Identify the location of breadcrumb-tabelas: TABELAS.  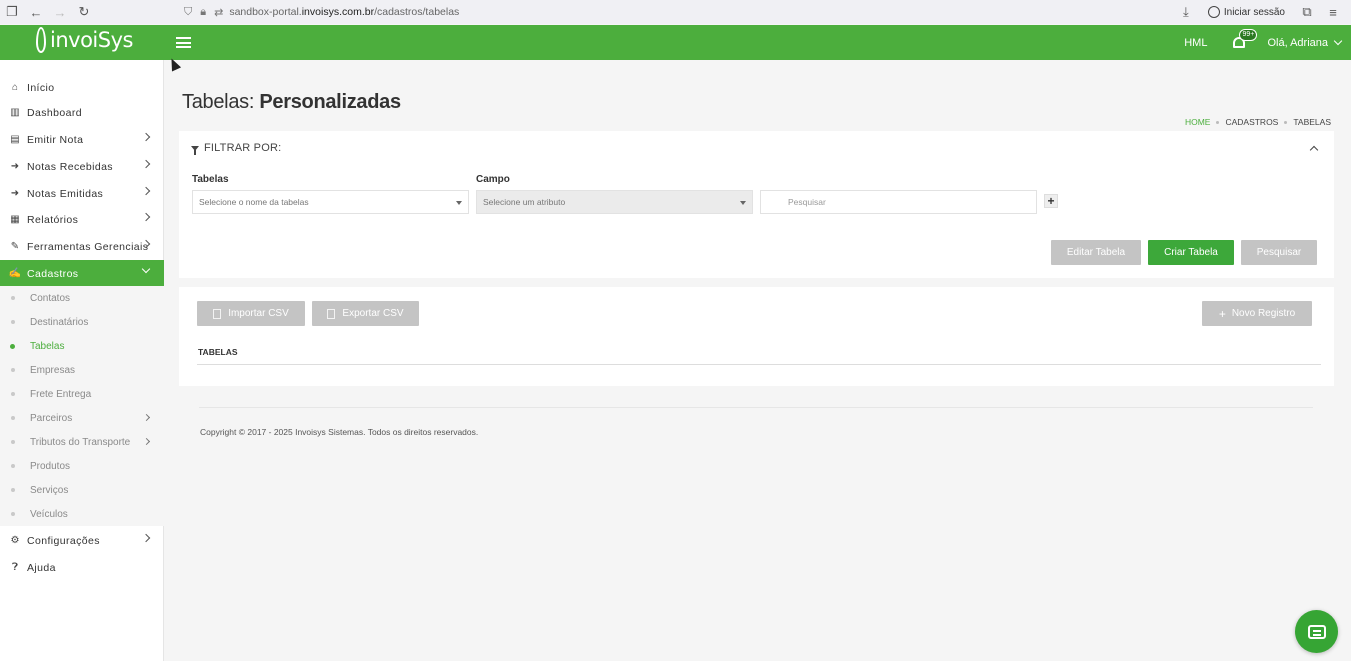
(1312, 122).